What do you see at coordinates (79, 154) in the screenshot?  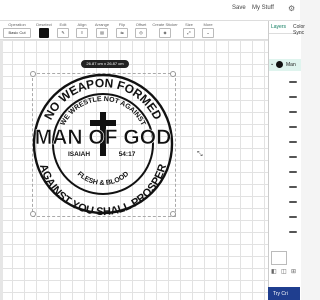 I see `reference-left: ISAIAH` at bounding box center [79, 154].